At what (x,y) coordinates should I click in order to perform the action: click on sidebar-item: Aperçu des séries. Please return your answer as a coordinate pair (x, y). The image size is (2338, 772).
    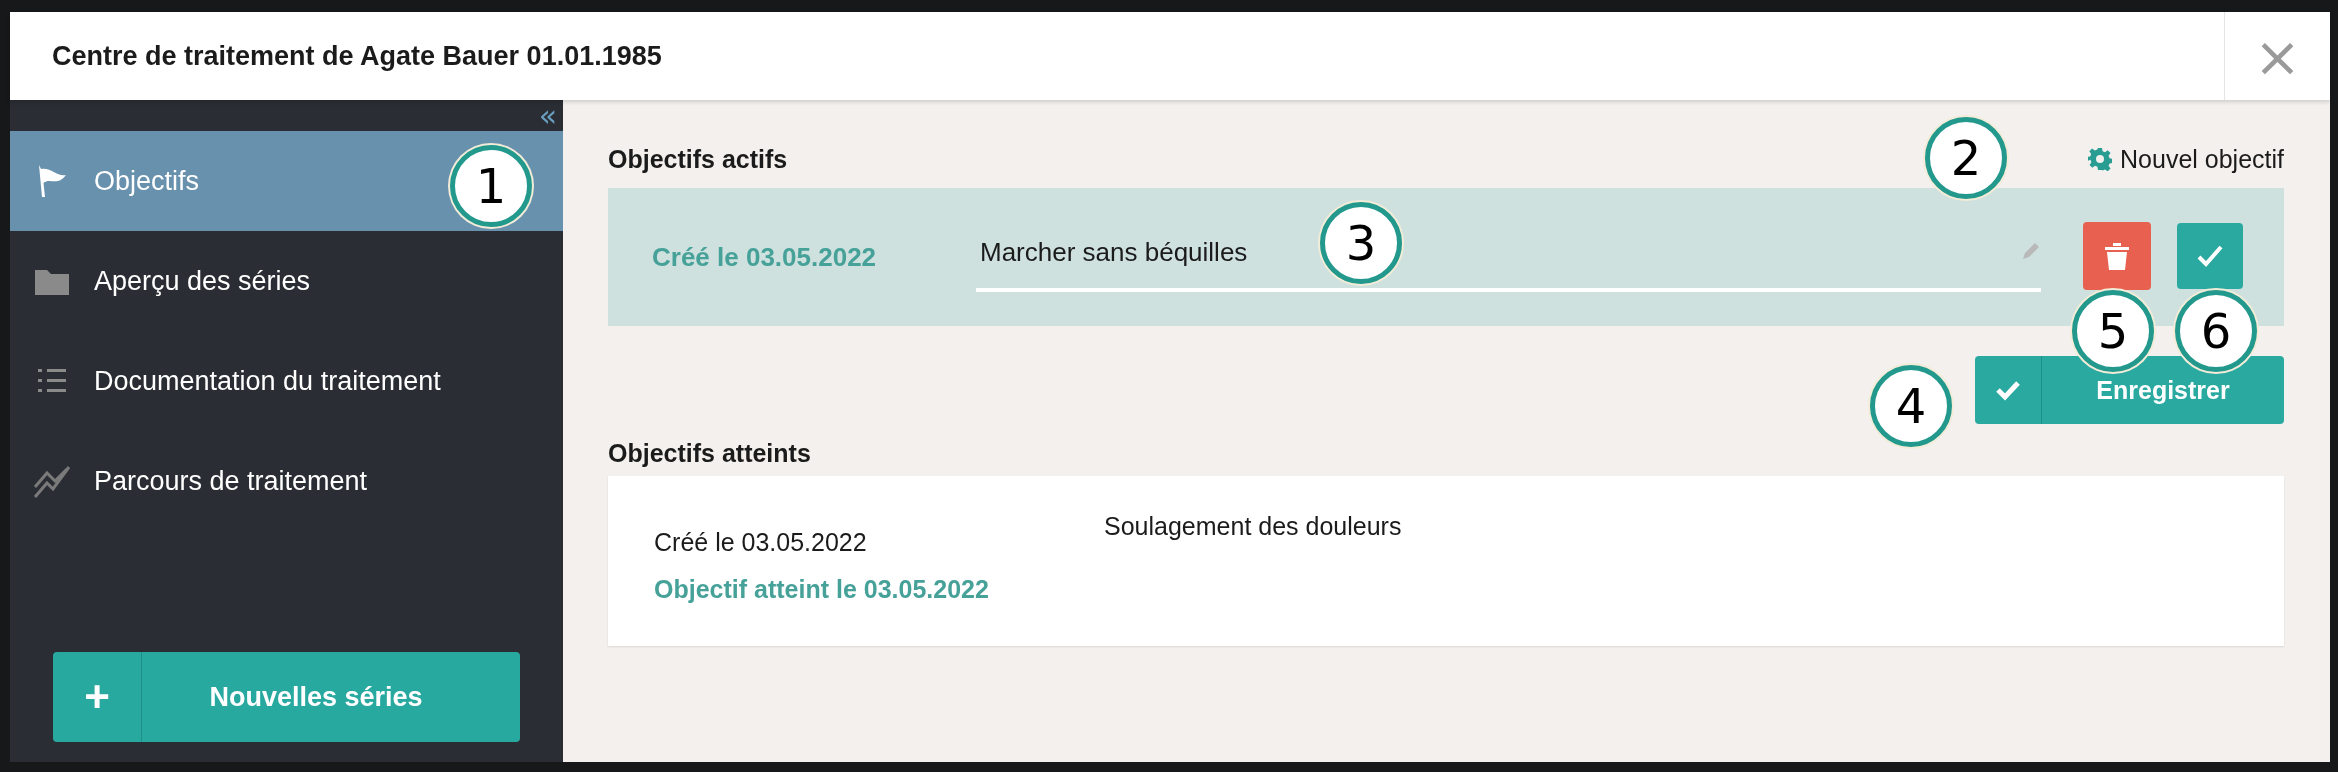
    Looking at the image, I should click on (286, 281).